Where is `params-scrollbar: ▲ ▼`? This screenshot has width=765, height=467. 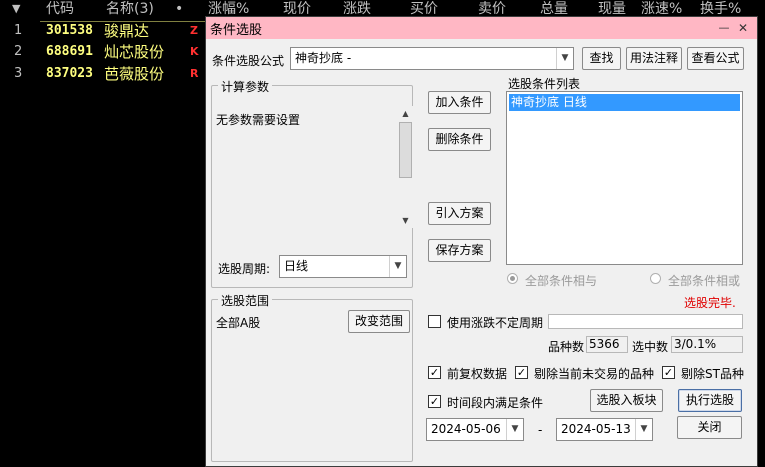 params-scrollbar: ▲ ▼ is located at coordinates (405, 167).